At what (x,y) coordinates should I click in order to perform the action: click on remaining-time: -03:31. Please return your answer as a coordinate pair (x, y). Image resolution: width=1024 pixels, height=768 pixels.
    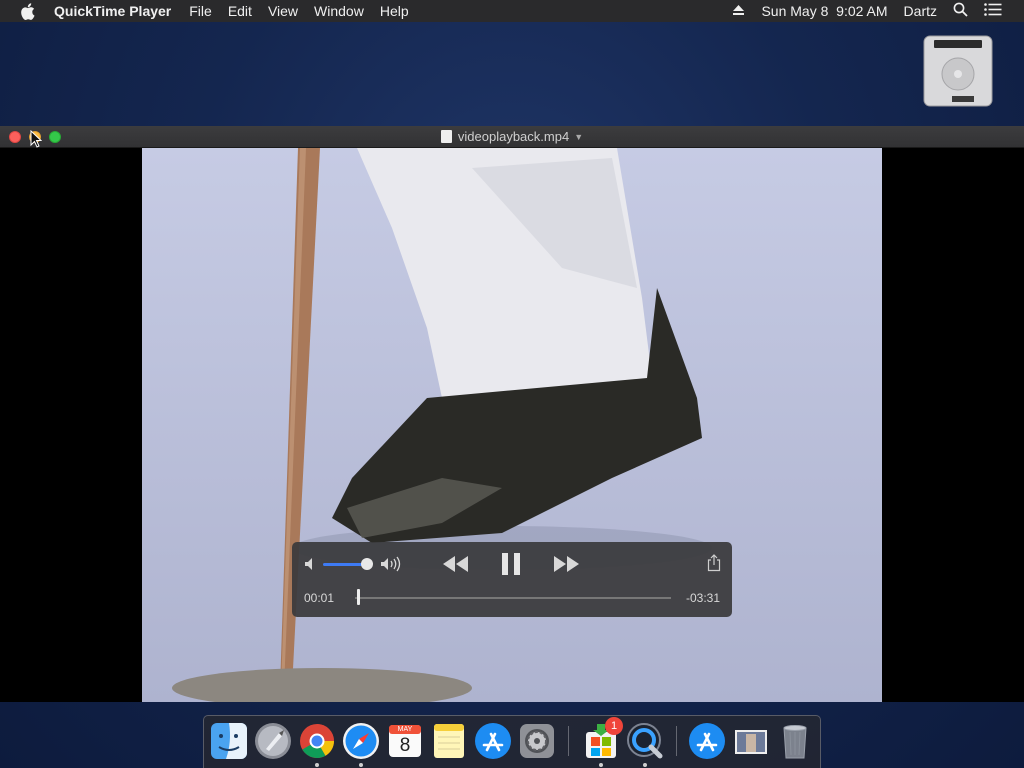
    Looking at the image, I should click on (702, 598).